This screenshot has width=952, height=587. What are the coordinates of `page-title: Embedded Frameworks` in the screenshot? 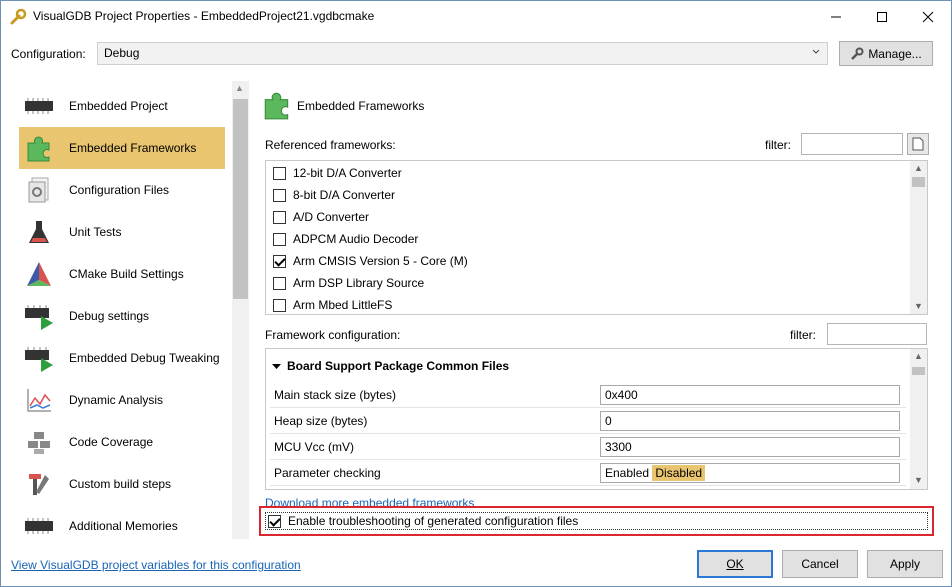 It's located at (361, 106).